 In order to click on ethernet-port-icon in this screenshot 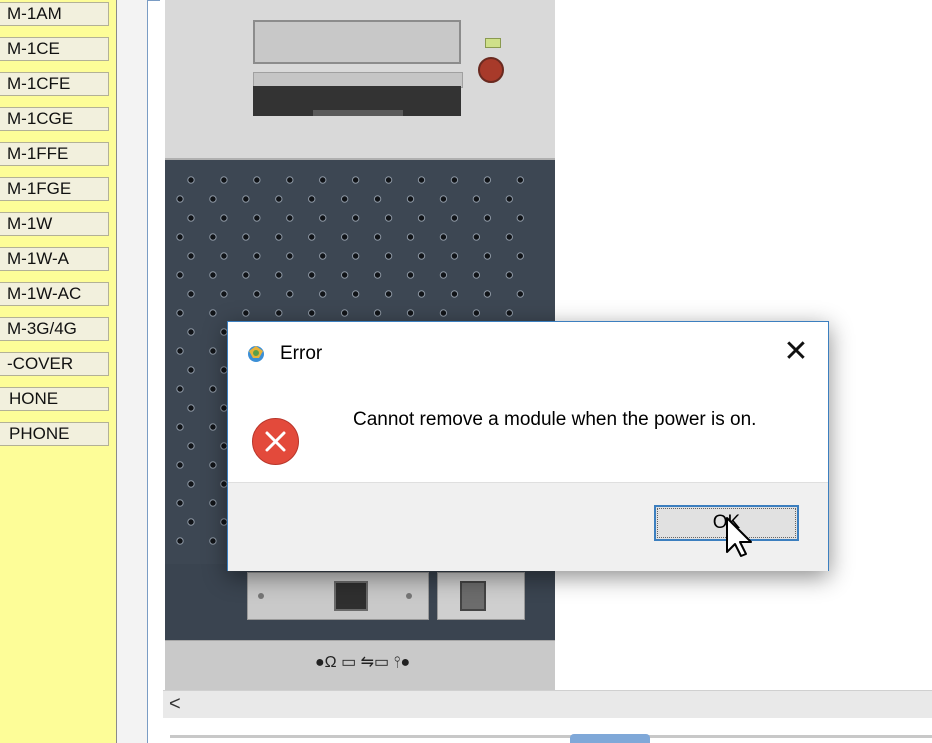, I will do `click(351, 596)`.